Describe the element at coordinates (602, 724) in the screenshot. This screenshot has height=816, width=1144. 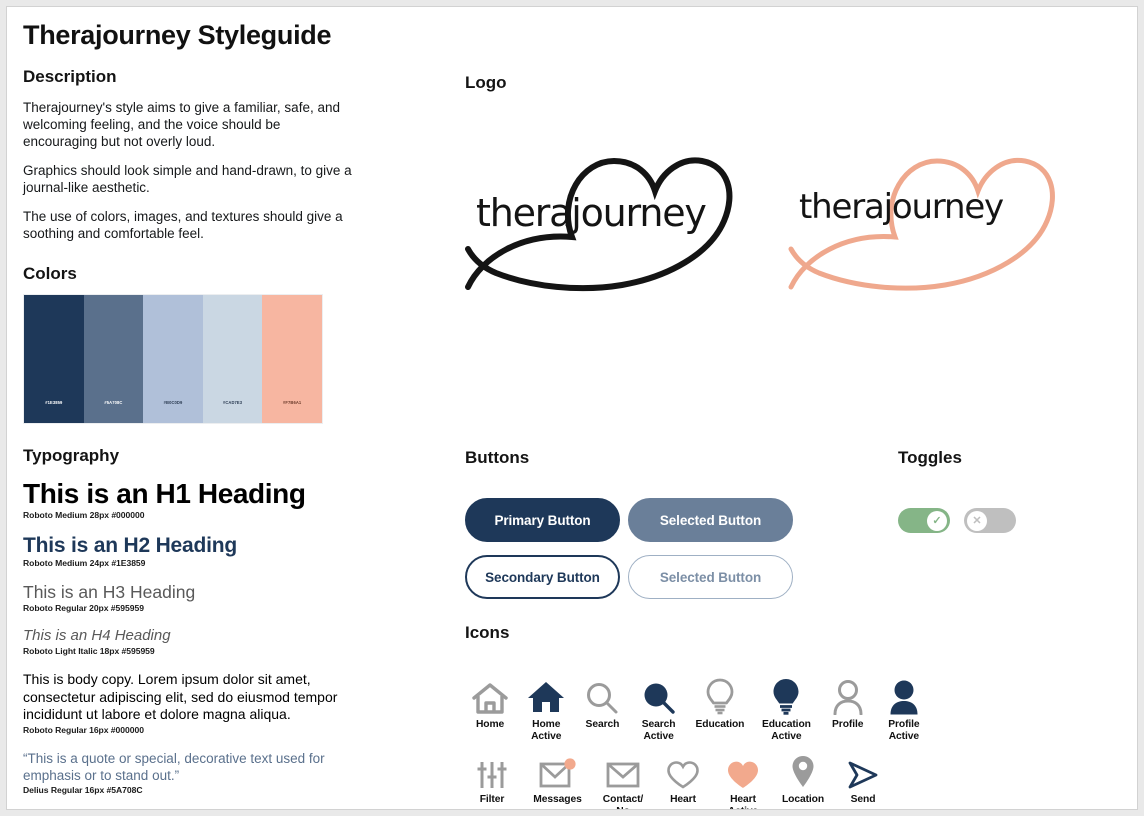
I see `icon-label: Search` at that location.